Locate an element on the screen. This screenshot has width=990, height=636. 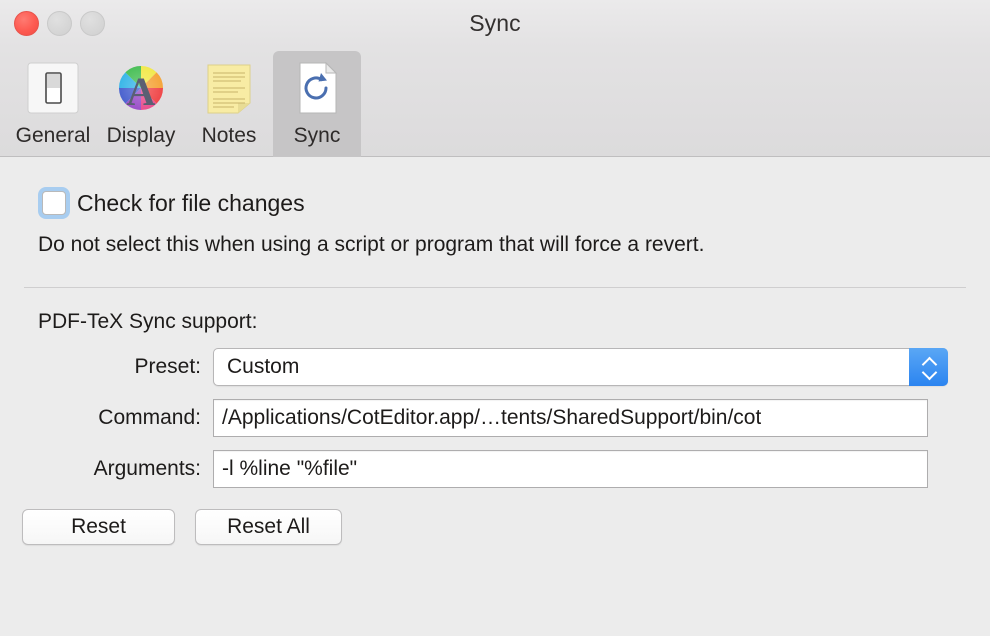
preset-stepper is located at coordinates (928, 367).